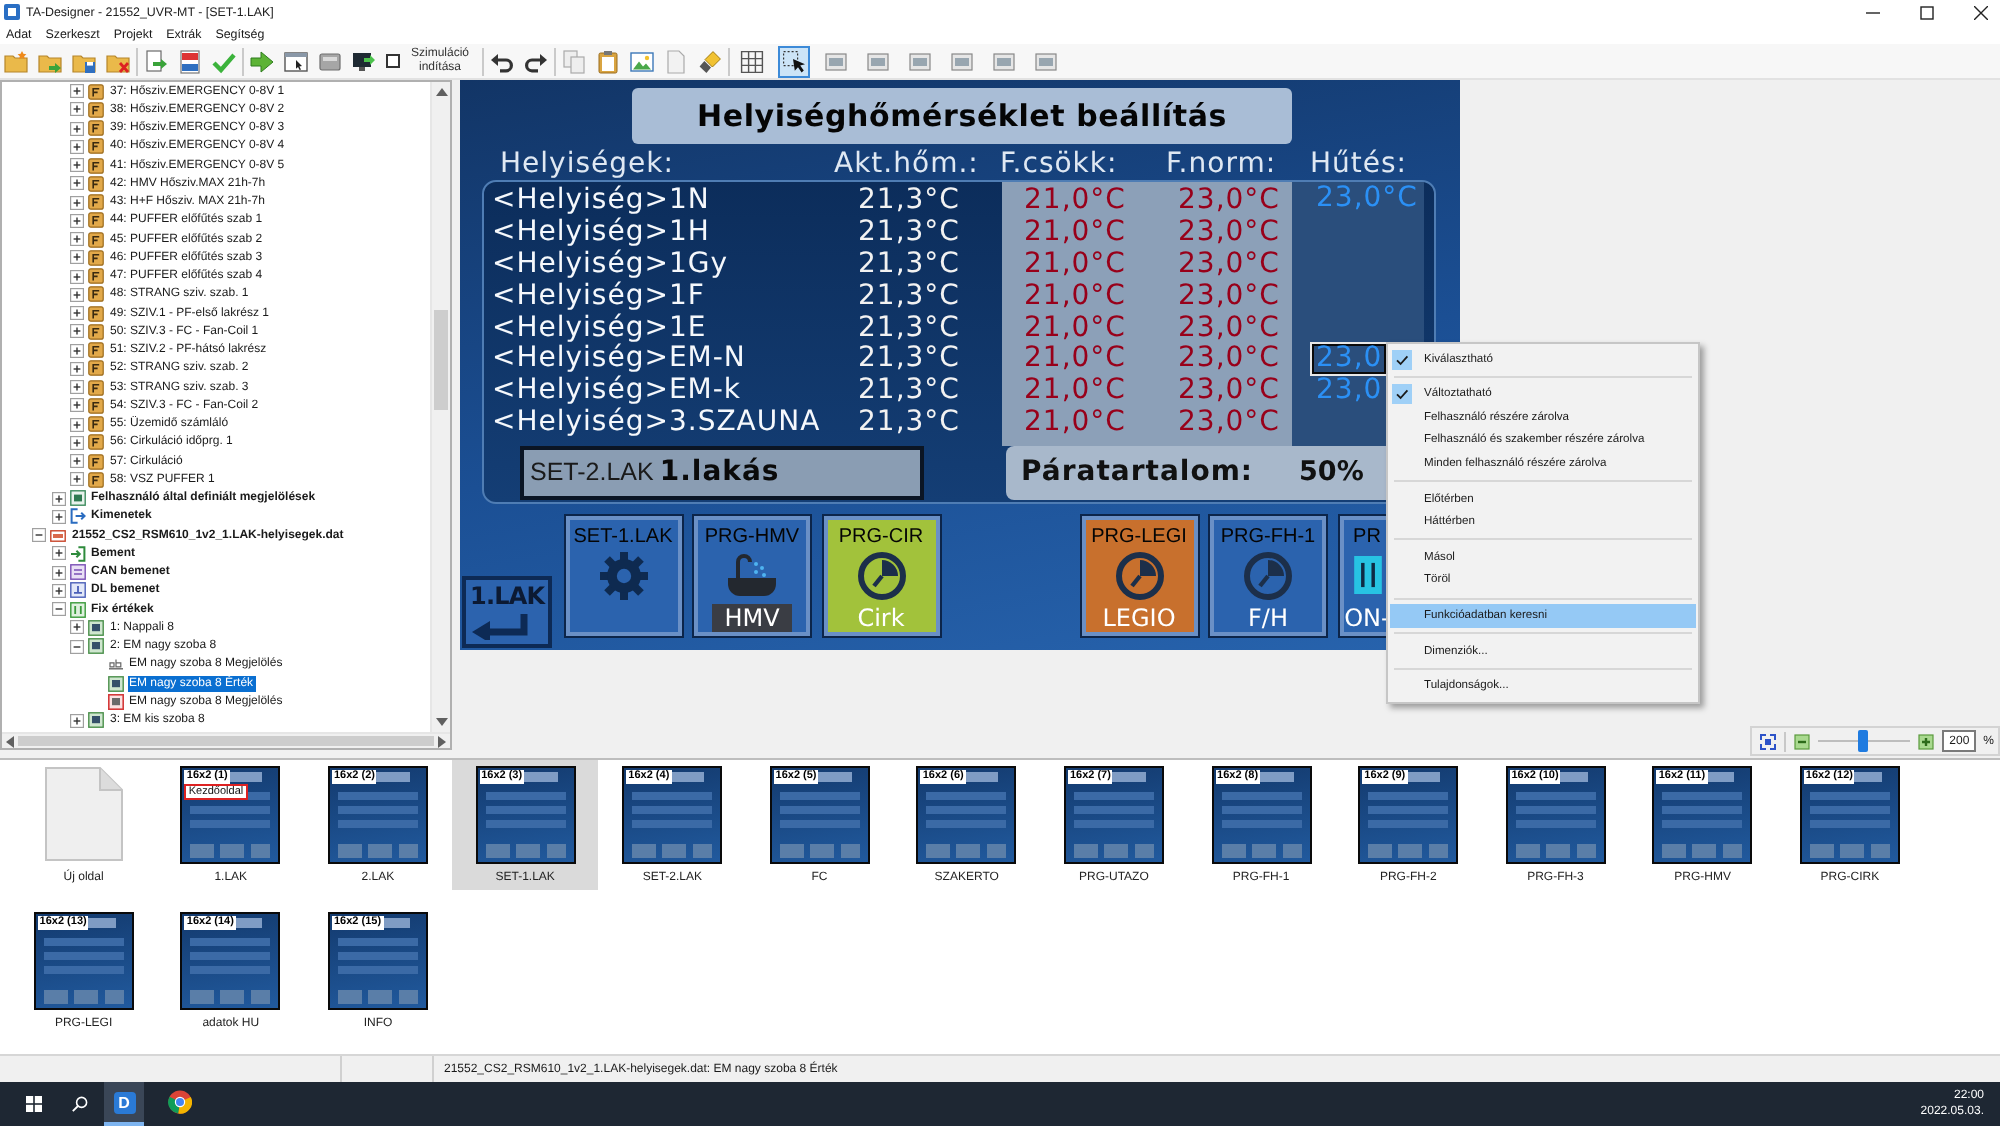  Describe the element at coordinates (601, 199) in the screenshot. I see `room-name: <Helyiség>1N` at that location.